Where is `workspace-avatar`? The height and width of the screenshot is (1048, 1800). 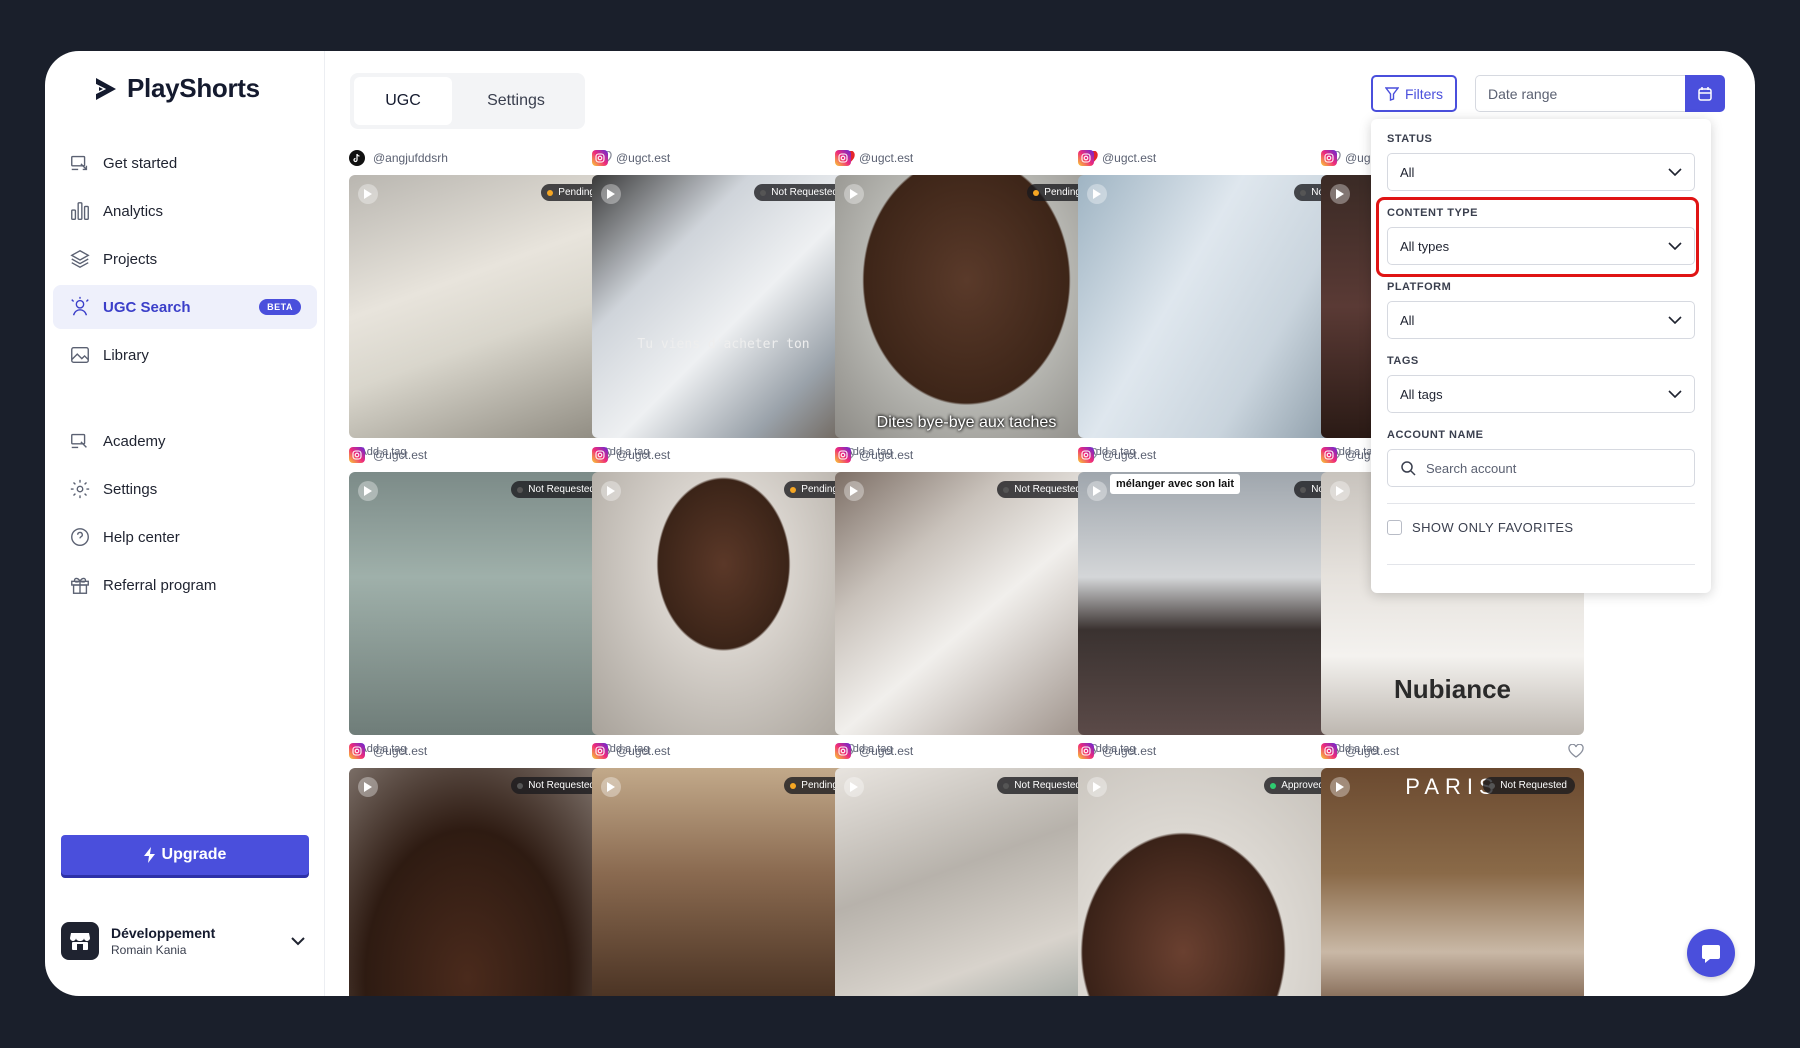
workspace-avatar is located at coordinates (80, 941).